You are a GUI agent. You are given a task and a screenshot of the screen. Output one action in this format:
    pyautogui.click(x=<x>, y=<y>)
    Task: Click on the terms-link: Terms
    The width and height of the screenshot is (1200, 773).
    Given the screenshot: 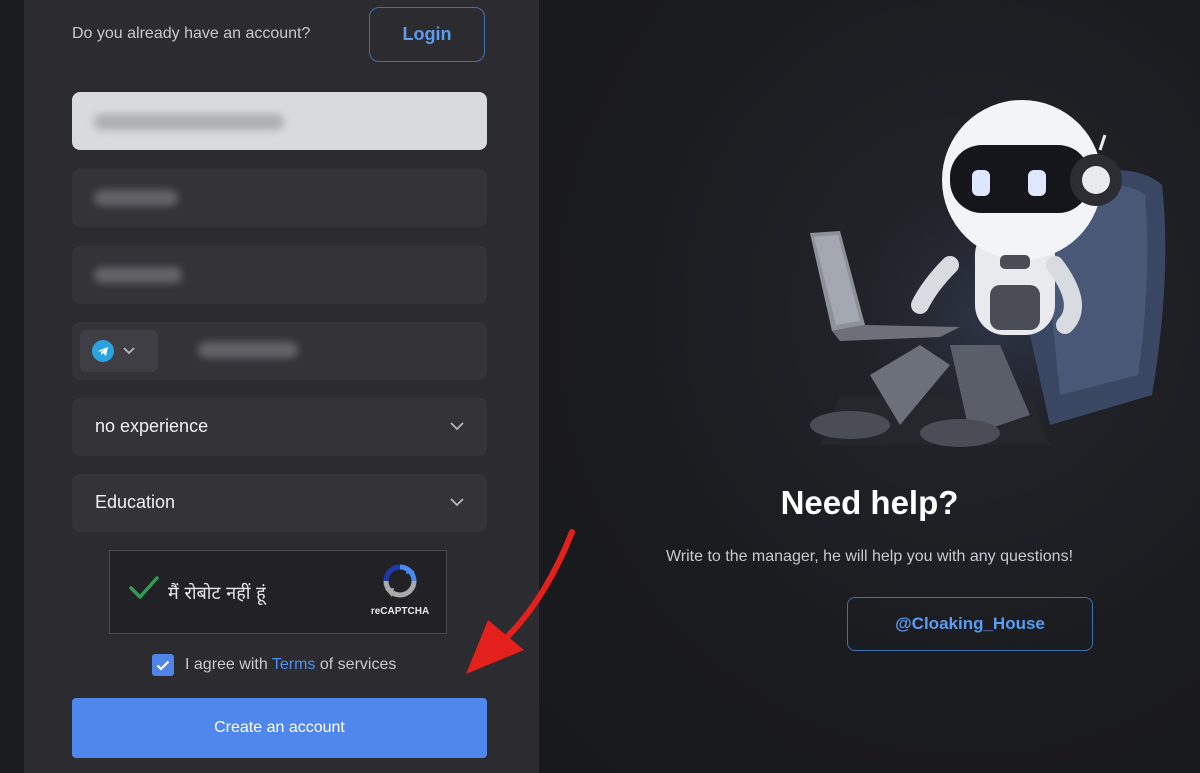 What is the action you would take?
    pyautogui.click(x=294, y=664)
    